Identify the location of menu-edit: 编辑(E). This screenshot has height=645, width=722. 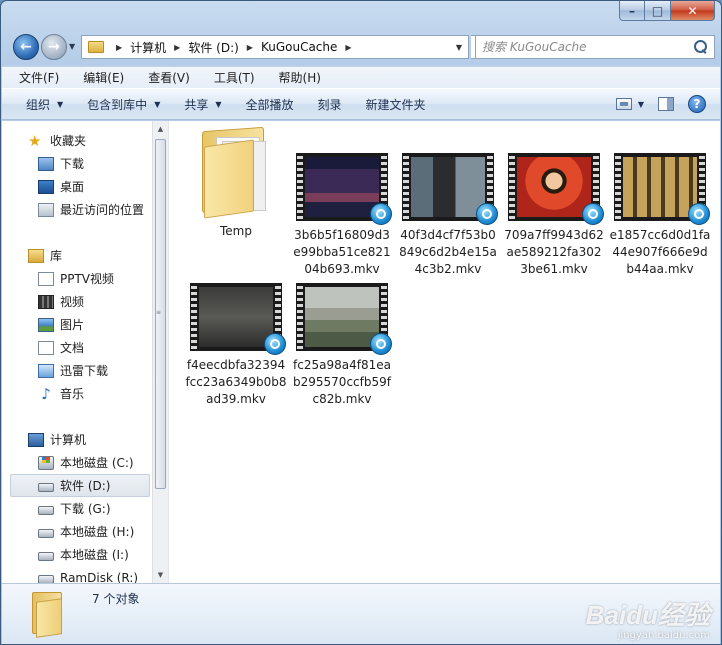
(99, 77).